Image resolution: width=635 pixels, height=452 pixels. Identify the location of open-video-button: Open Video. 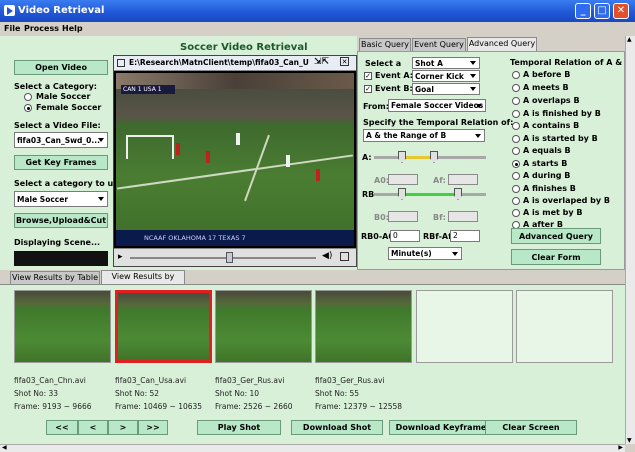
(61, 67).